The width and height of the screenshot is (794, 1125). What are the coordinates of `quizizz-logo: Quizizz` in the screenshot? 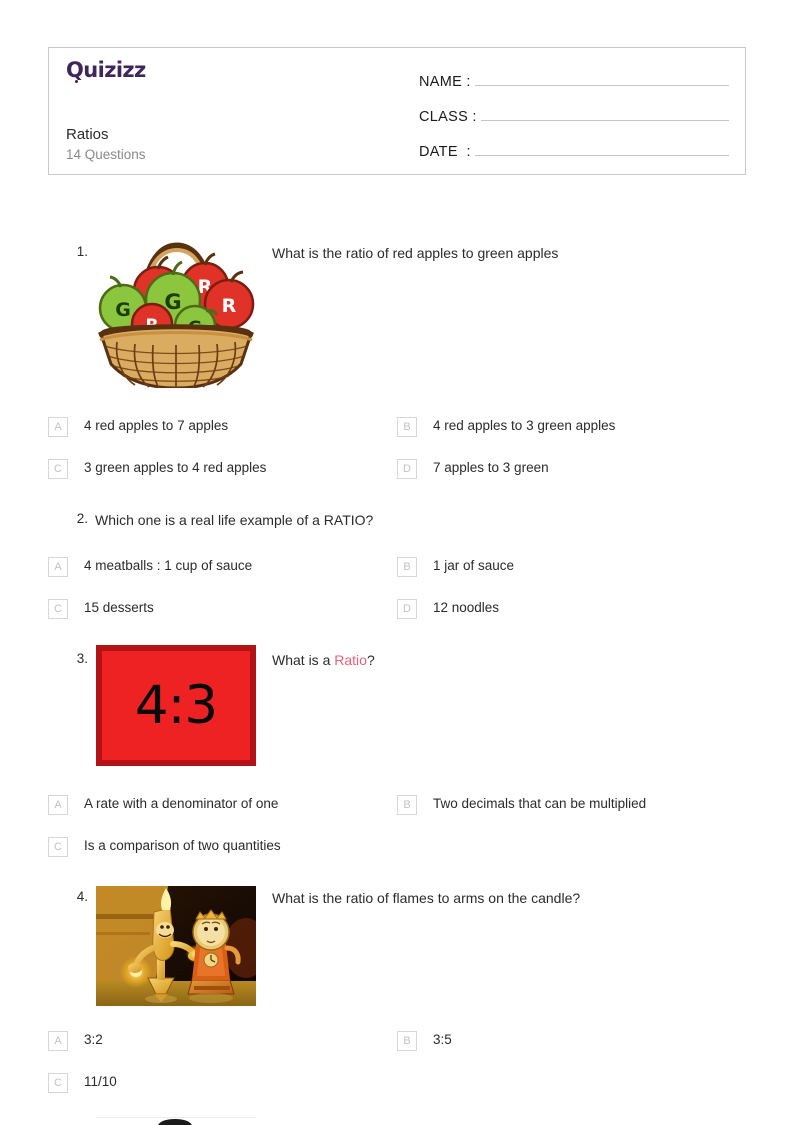 It's located at (106, 70).